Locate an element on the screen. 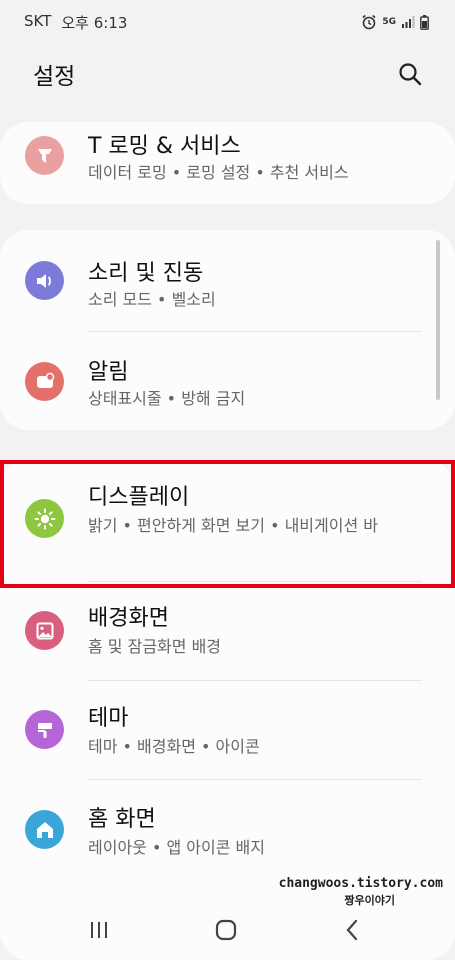 Image resolution: width=455 pixels, height=960 pixels. recents-icon is located at coordinates (99, 930).